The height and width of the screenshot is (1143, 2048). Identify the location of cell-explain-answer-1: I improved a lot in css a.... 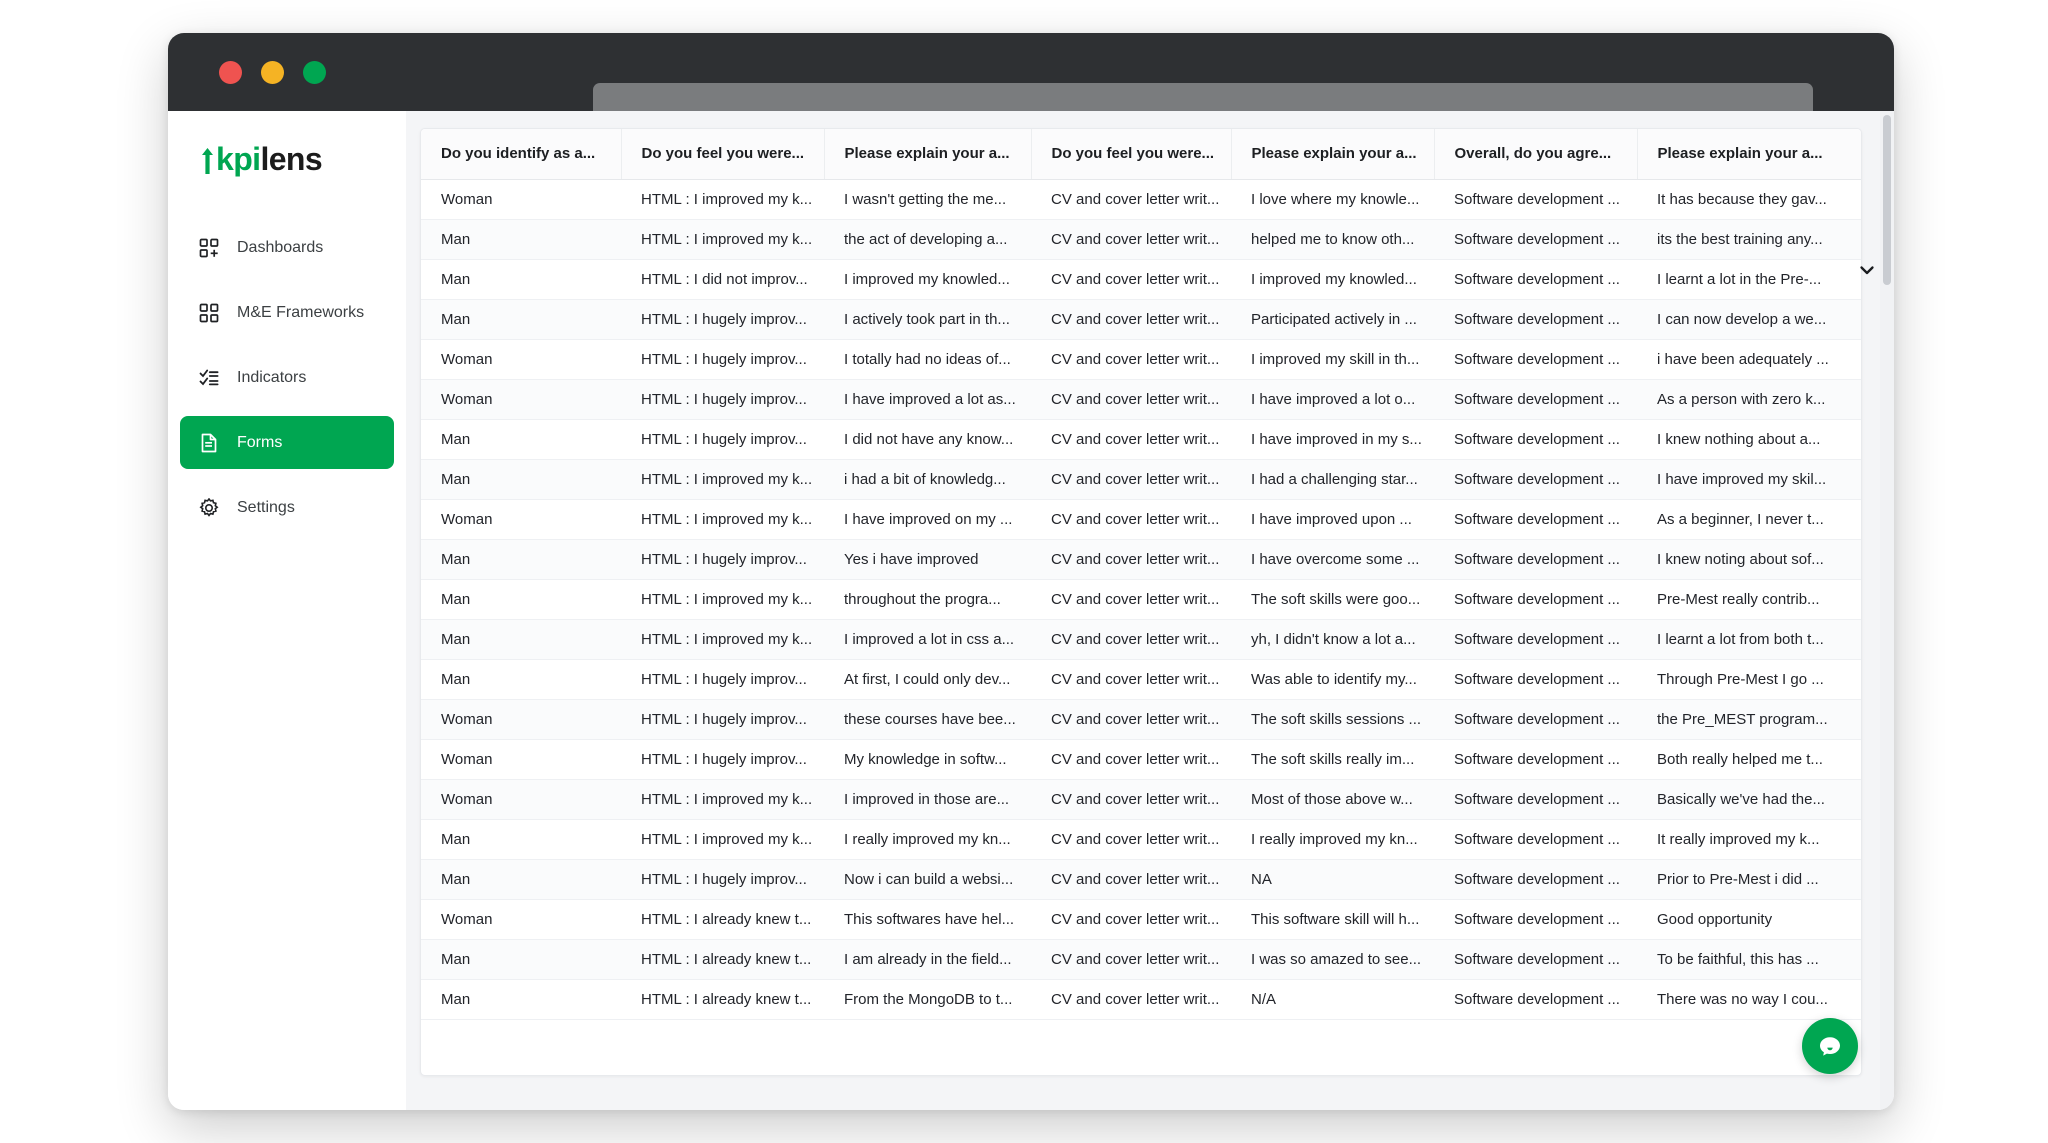
(927, 639).